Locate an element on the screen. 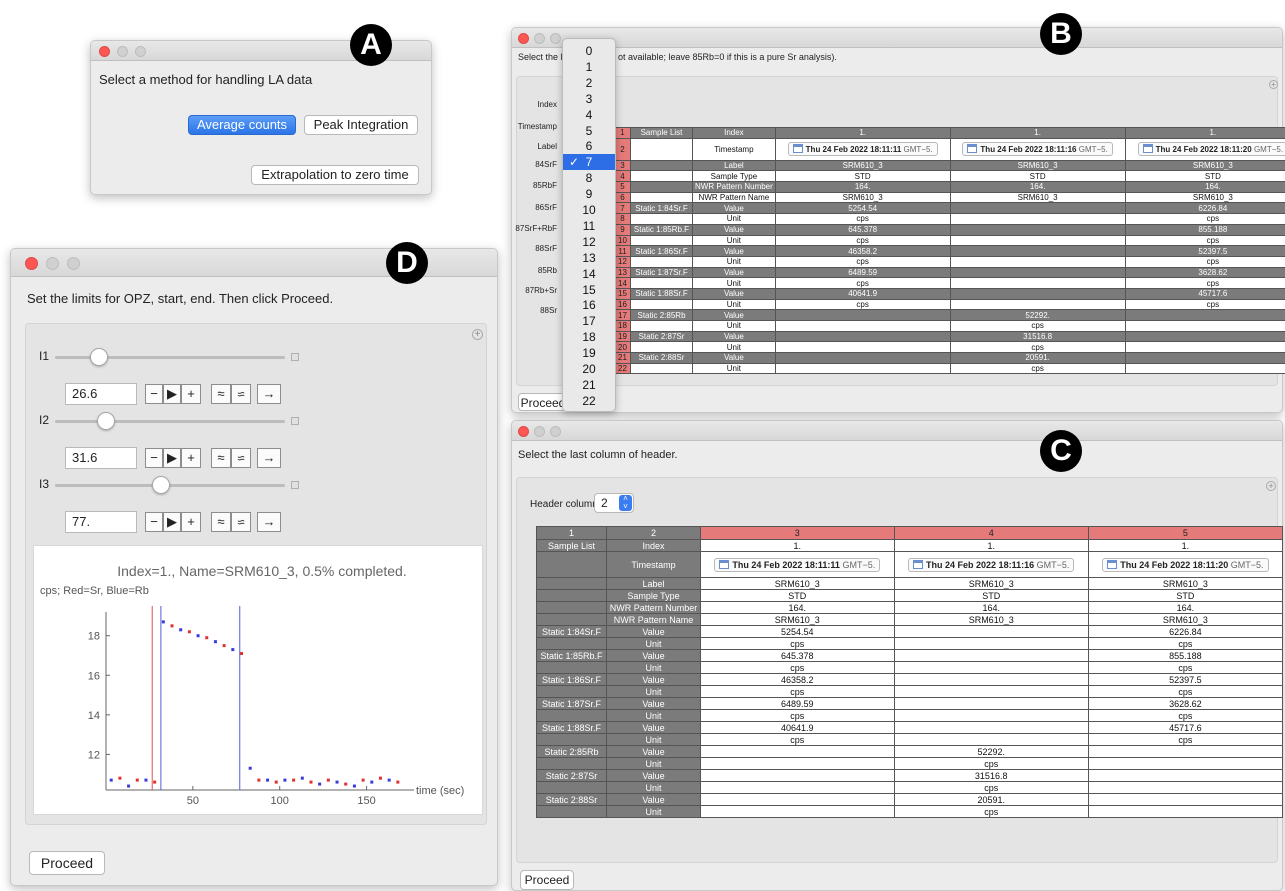 The image size is (1285, 891). average-counts-button: Average counts is located at coordinates (242, 125).